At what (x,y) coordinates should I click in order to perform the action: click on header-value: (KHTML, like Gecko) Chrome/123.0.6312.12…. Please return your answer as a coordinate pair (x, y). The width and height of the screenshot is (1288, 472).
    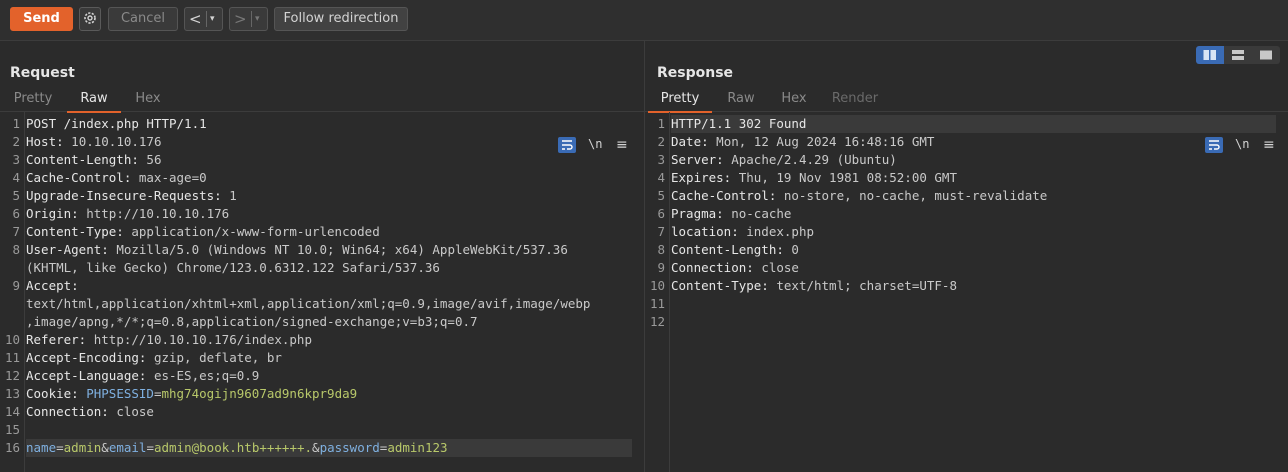
    Looking at the image, I should click on (233, 267).